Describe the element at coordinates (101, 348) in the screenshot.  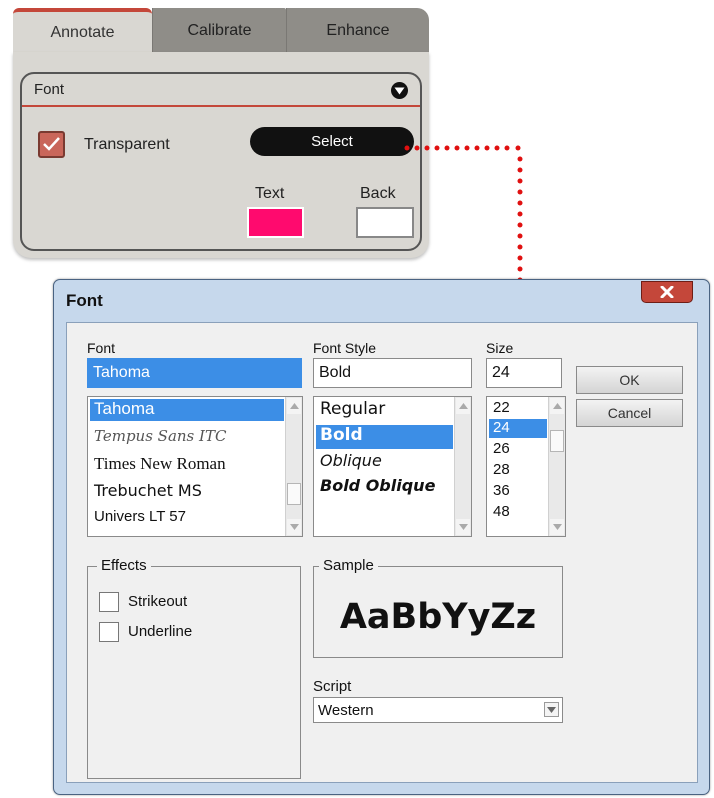
I see `font-label: Font` at that location.